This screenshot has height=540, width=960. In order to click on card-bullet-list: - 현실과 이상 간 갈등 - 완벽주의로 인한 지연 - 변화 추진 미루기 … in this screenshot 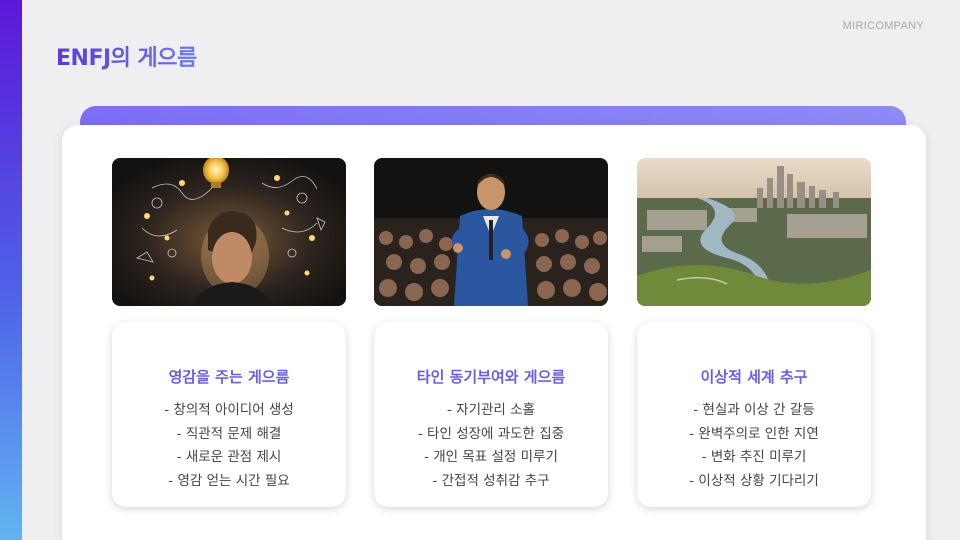, I will do `click(754, 446)`.